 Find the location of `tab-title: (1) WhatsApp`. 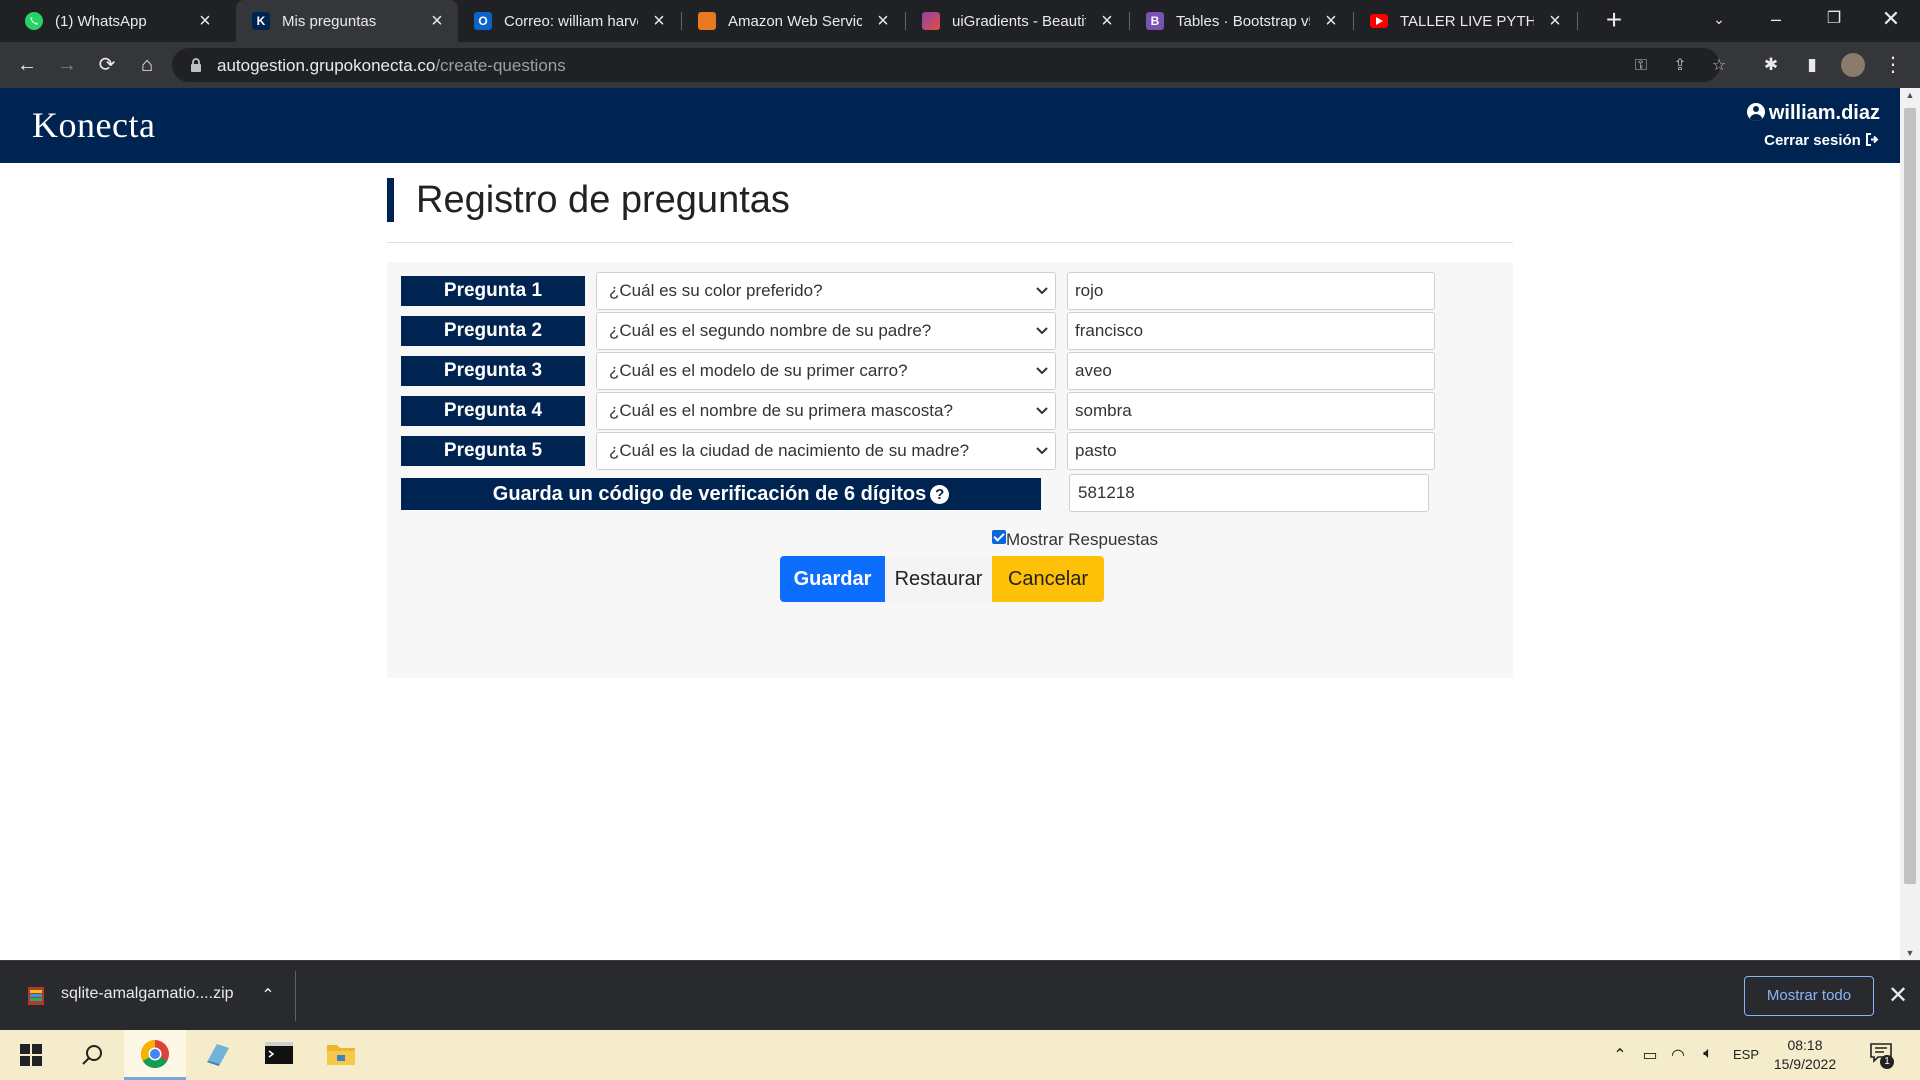

tab-title: (1) WhatsApp is located at coordinates (101, 21).